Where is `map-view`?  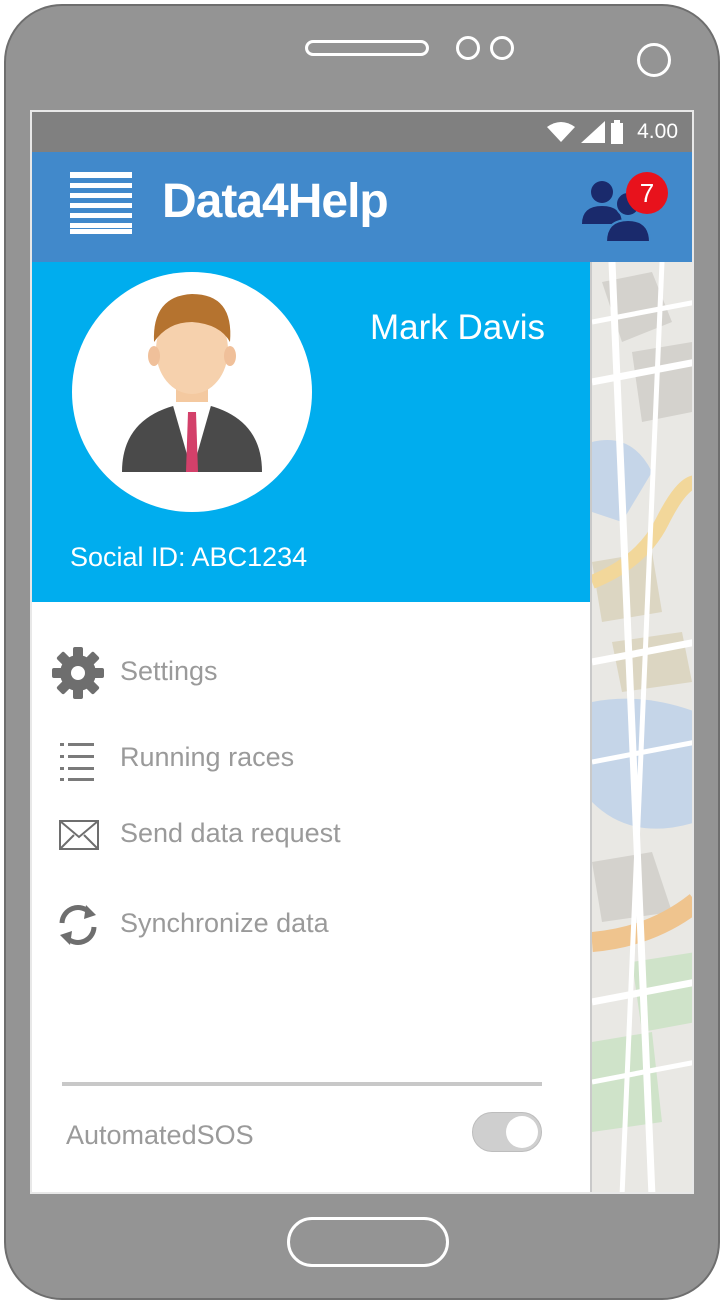
map-view is located at coordinates (642, 727).